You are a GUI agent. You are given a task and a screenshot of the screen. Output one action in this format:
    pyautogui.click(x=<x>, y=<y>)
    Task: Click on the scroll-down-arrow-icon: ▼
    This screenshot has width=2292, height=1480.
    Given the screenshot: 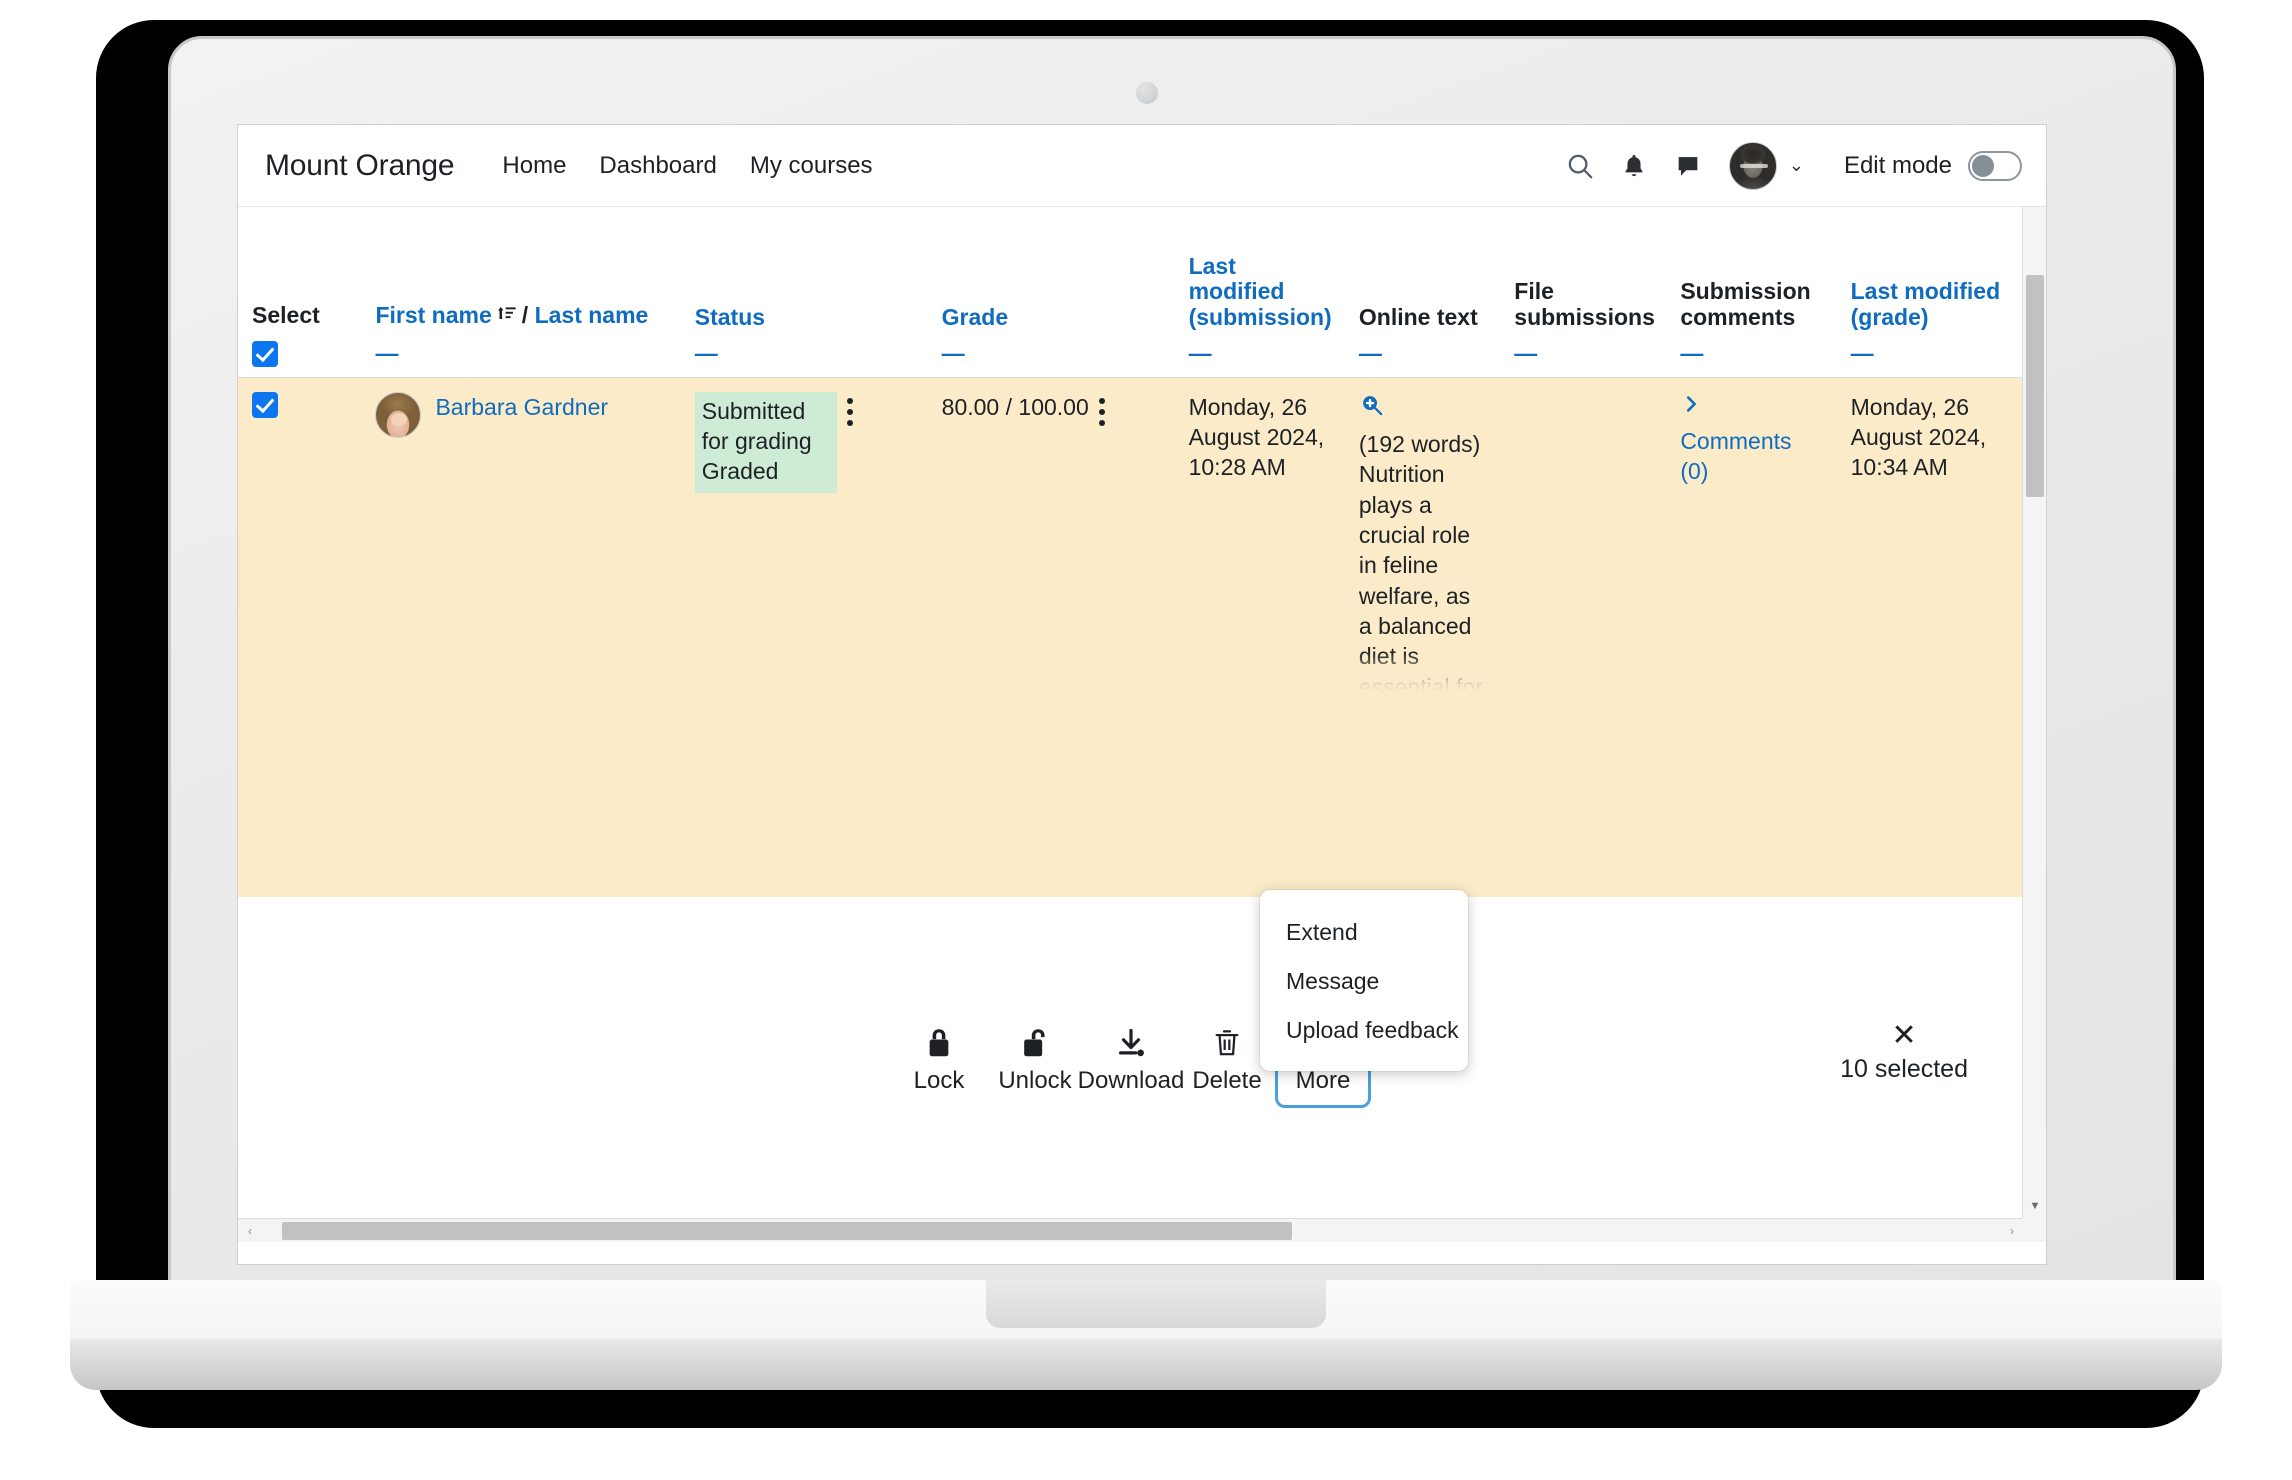 What is the action you would take?
    pyautogui.click(x=2034, y=1206)
    